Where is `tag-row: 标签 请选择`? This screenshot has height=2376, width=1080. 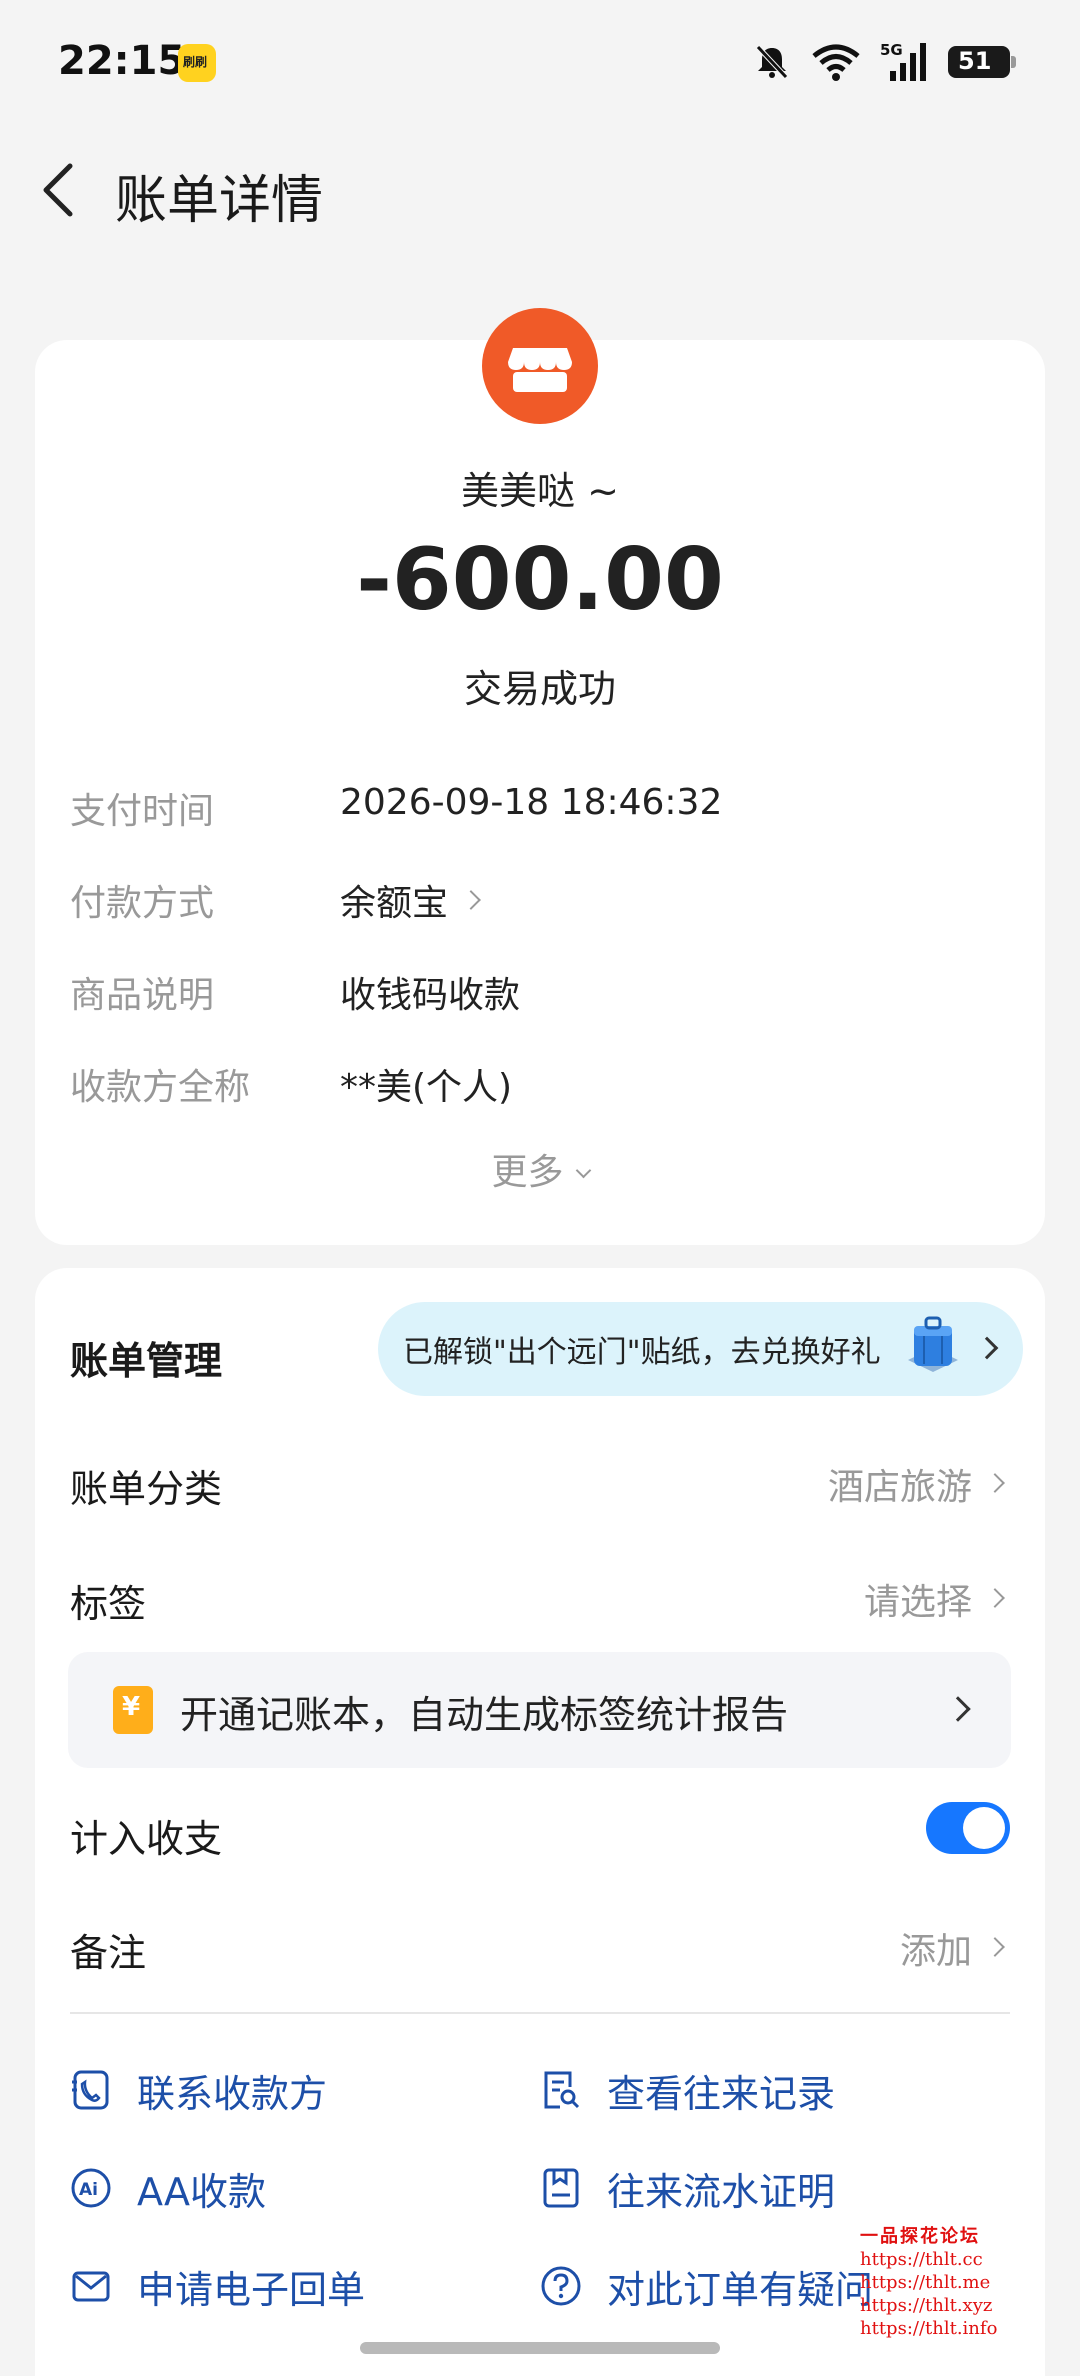 tag-row: 标签 请选择 is located at coordinates (540, 1603).